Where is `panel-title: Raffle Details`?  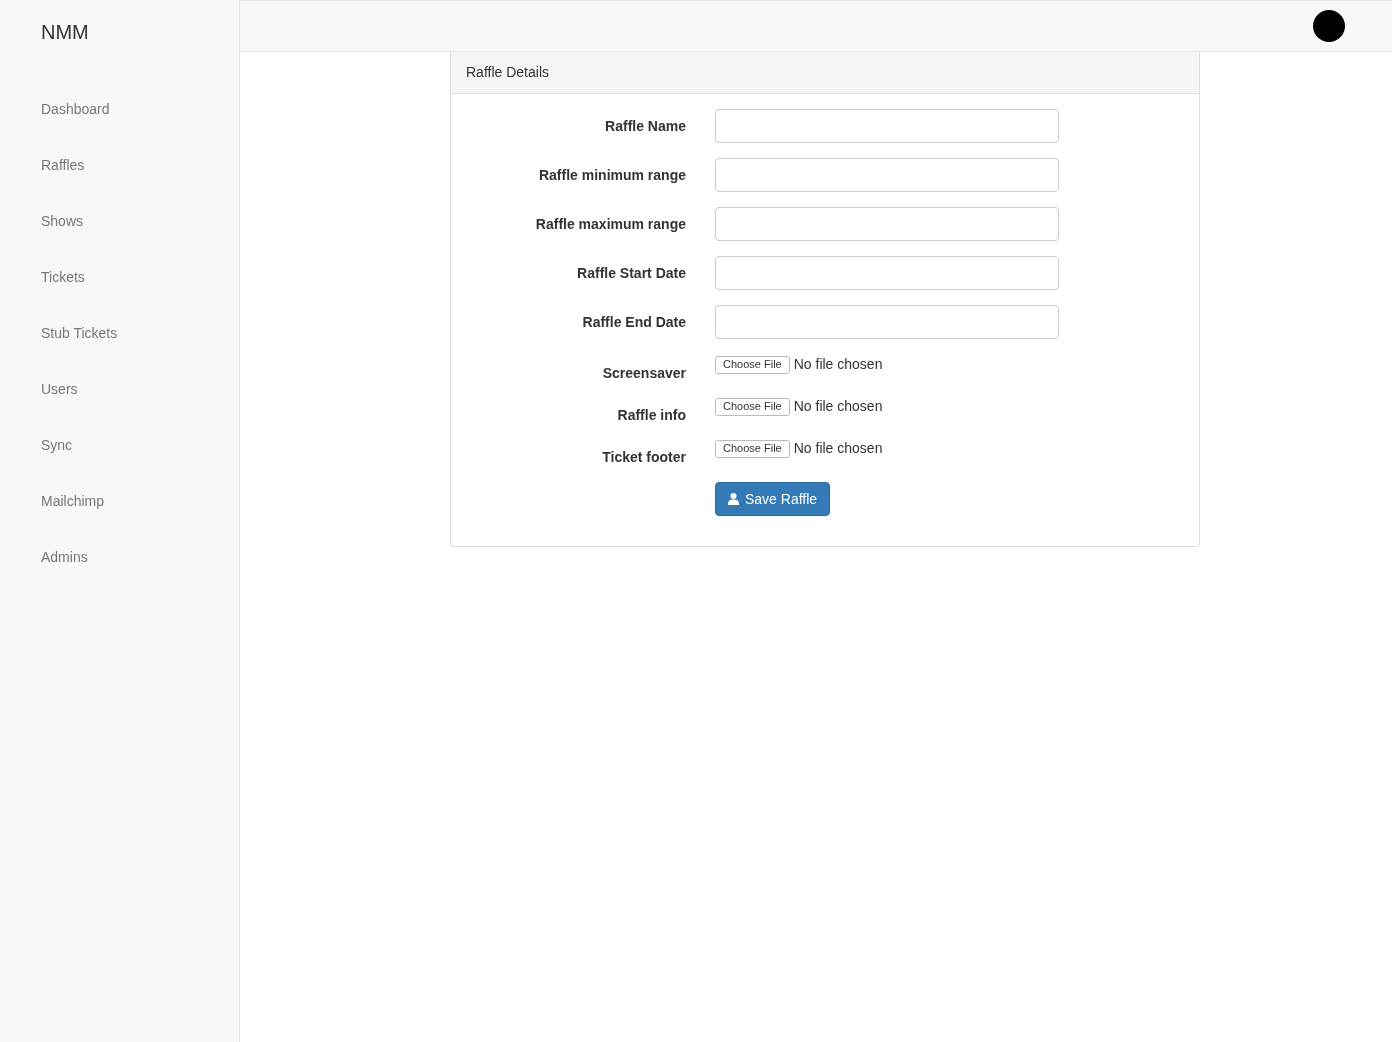
panel-title: Raffle Details is located at coordinates (507, 72).